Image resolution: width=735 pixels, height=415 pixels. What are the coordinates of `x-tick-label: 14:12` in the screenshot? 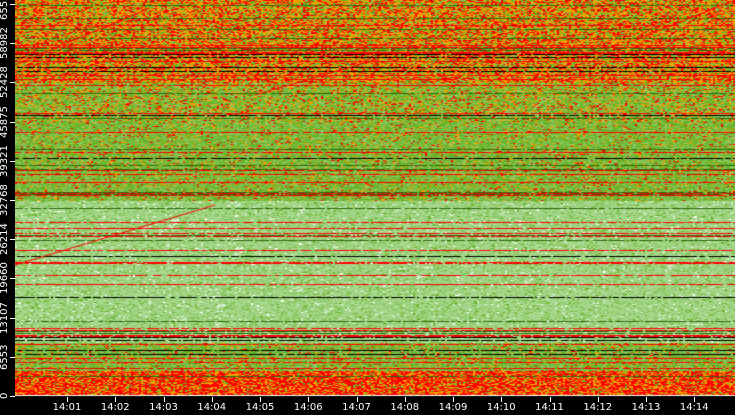 It's located at (598, 407).